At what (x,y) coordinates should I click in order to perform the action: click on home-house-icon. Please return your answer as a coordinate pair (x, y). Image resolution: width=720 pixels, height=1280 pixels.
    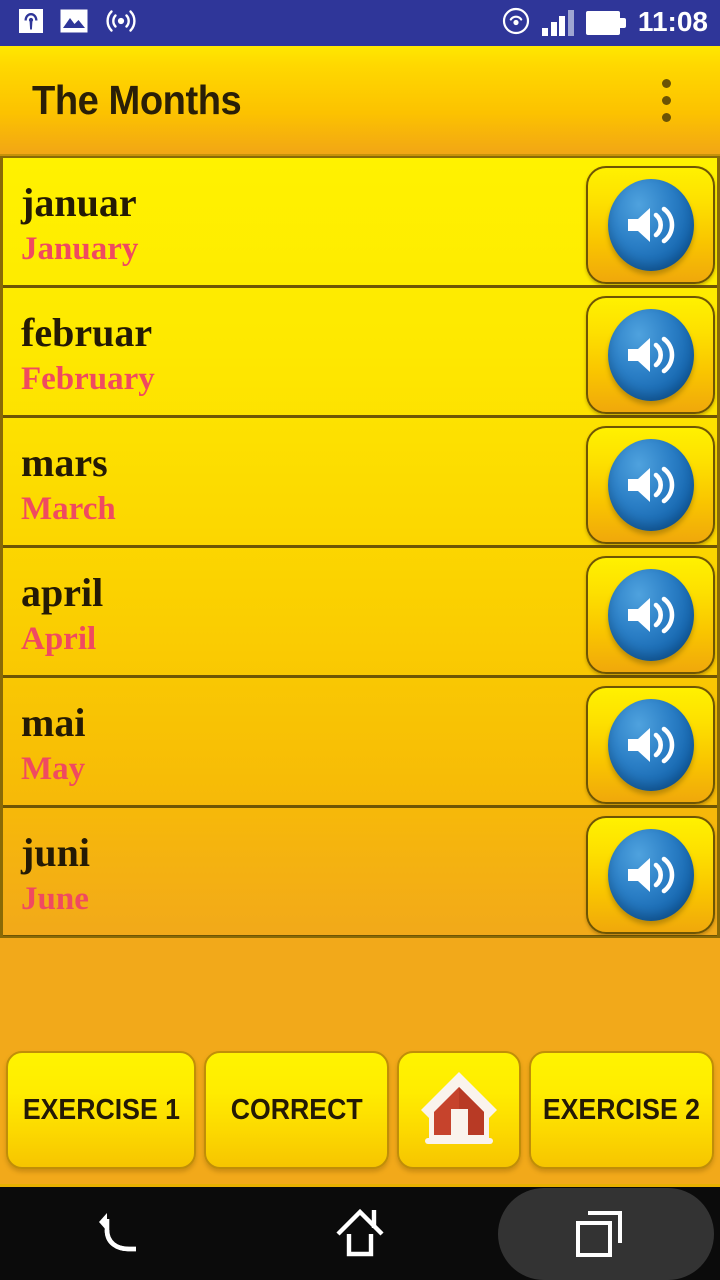
    Looking at the image, I should click on (459, 1110).